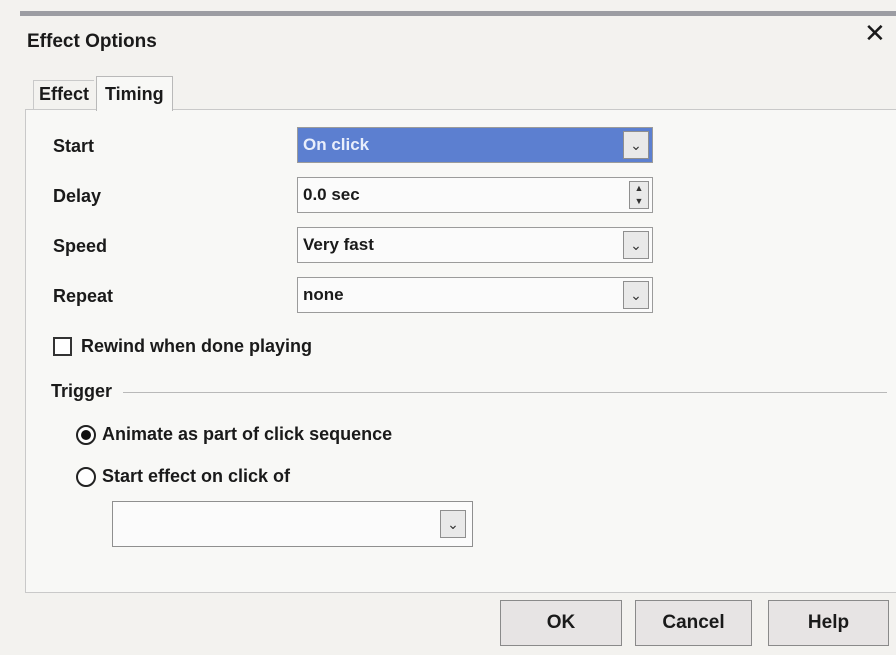  What do you see at coordinates (323, 294) in the screenshot?
I see `repeat-value: none` at bounding box center [323, 294].